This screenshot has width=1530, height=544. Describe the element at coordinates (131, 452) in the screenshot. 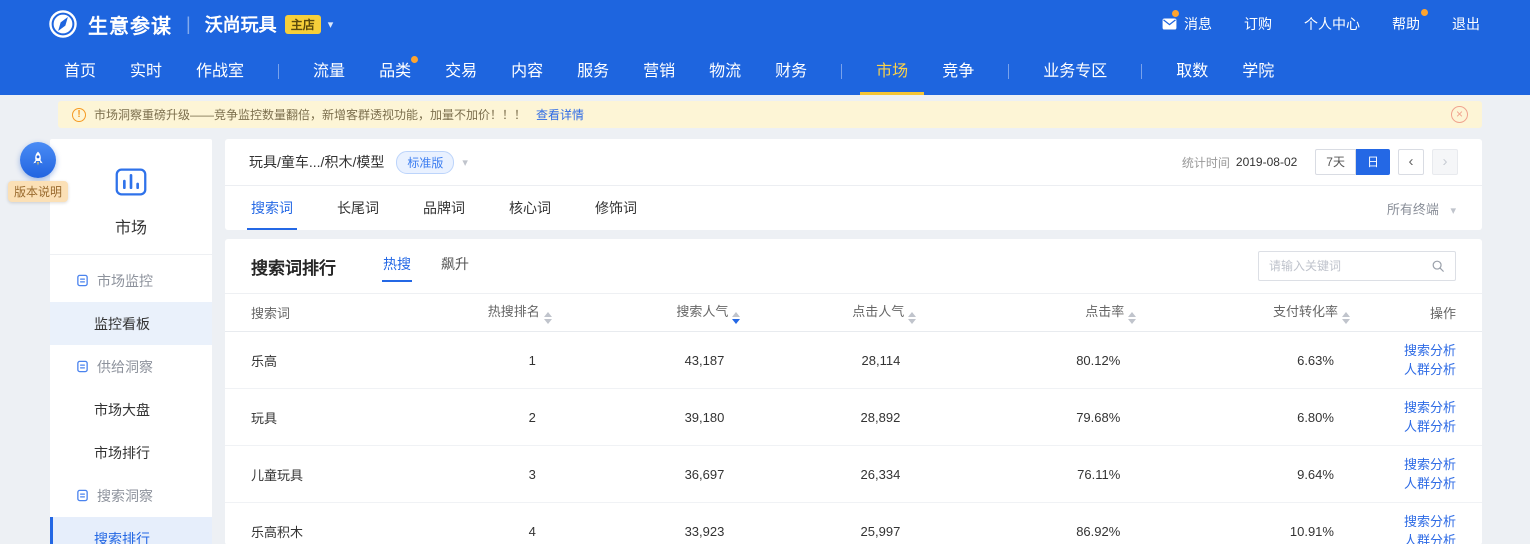

I see `sidebar-item-market-ranking: 市场排行` at that location.